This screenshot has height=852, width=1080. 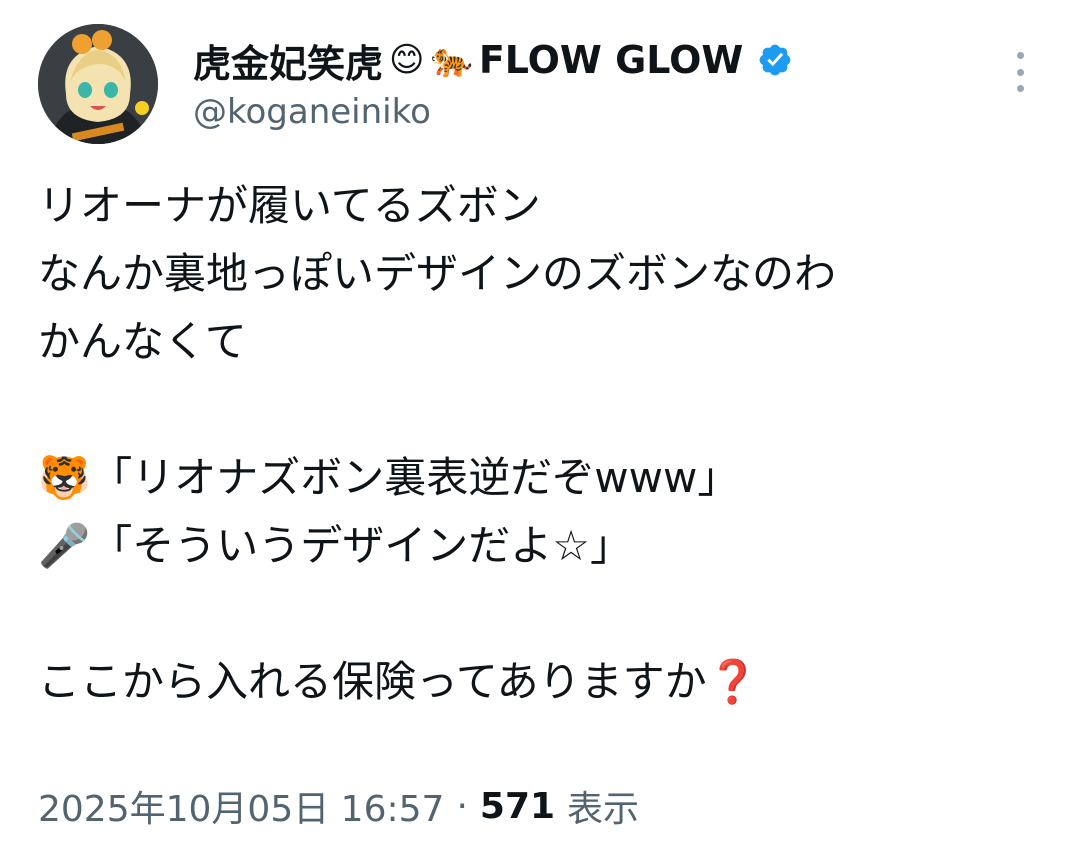 What do you see at coordinates (142, 341) in the screenshot?
I see `tweet-line: かんなくて` at bounding box center [142, 341].